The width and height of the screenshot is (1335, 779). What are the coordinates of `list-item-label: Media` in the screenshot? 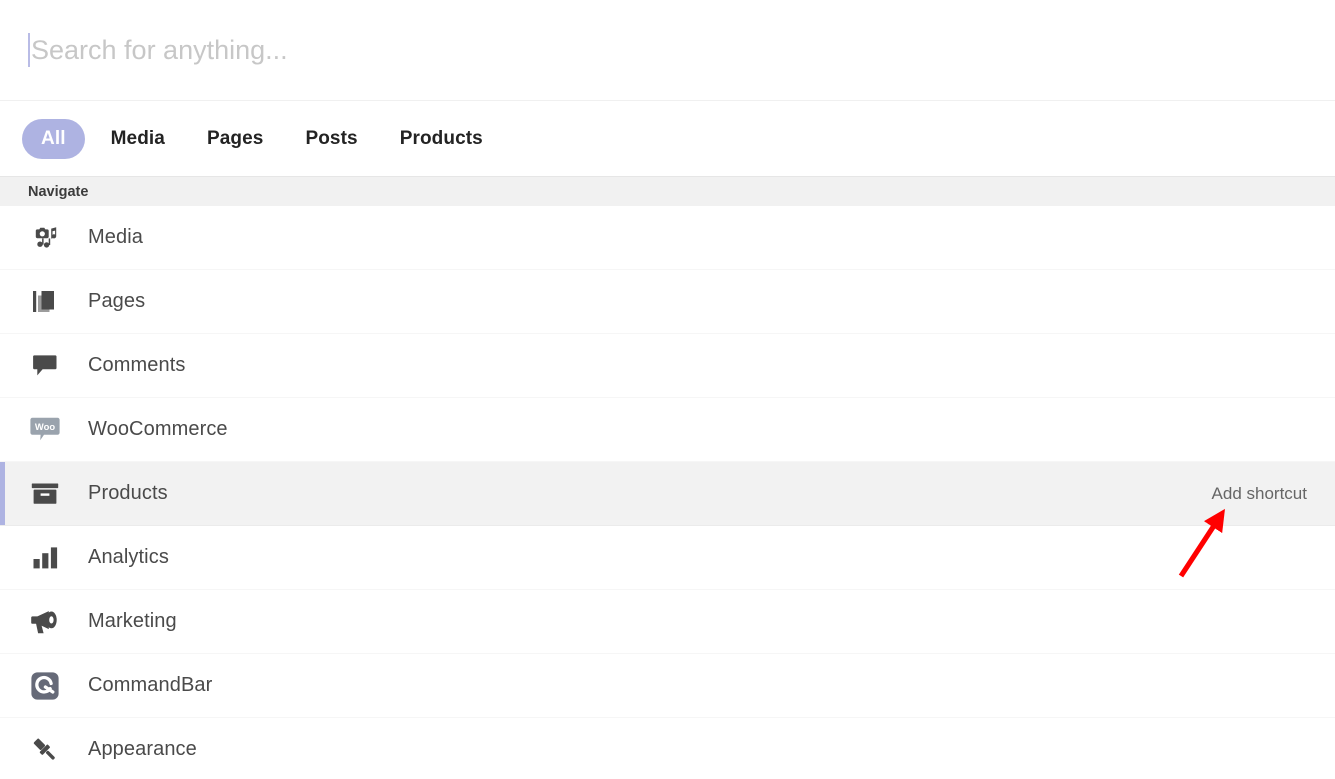 It's located at (115, 237).